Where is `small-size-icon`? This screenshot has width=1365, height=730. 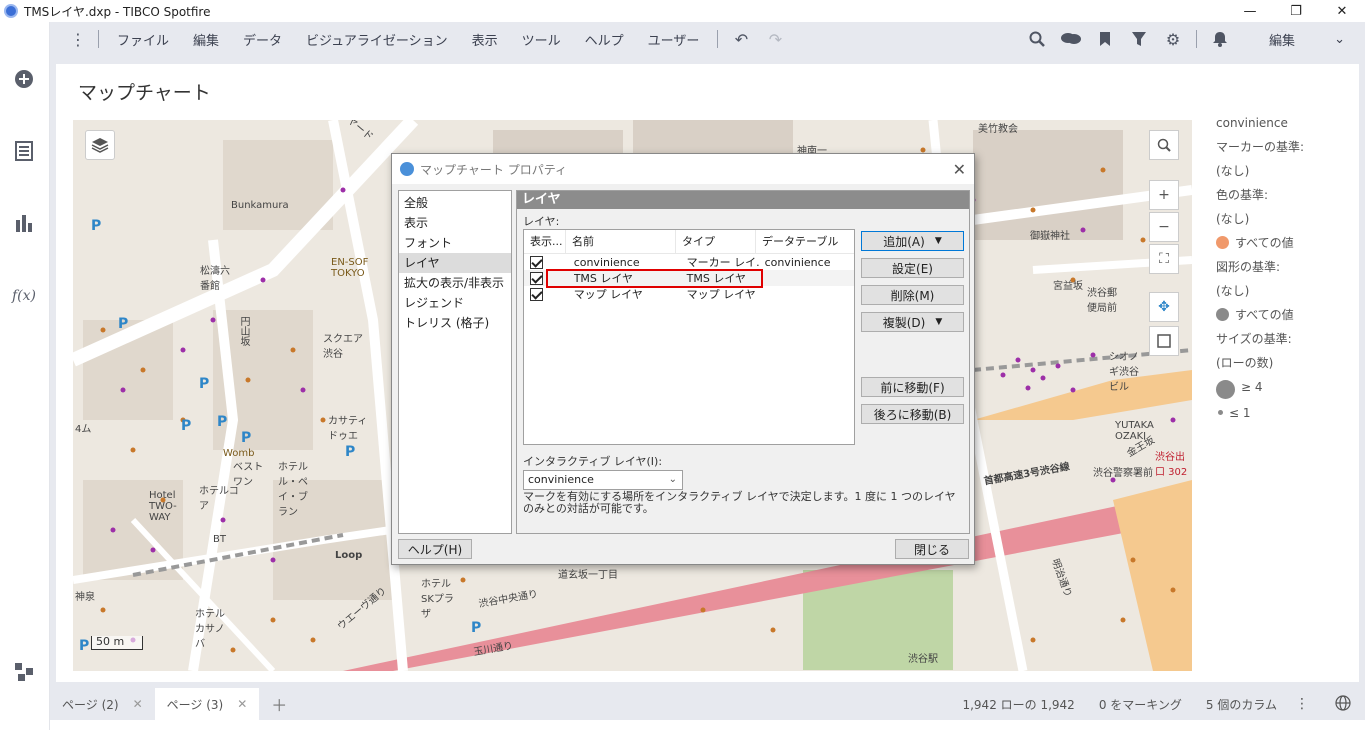 small-size-icon is located at coordinates (1220, 412).